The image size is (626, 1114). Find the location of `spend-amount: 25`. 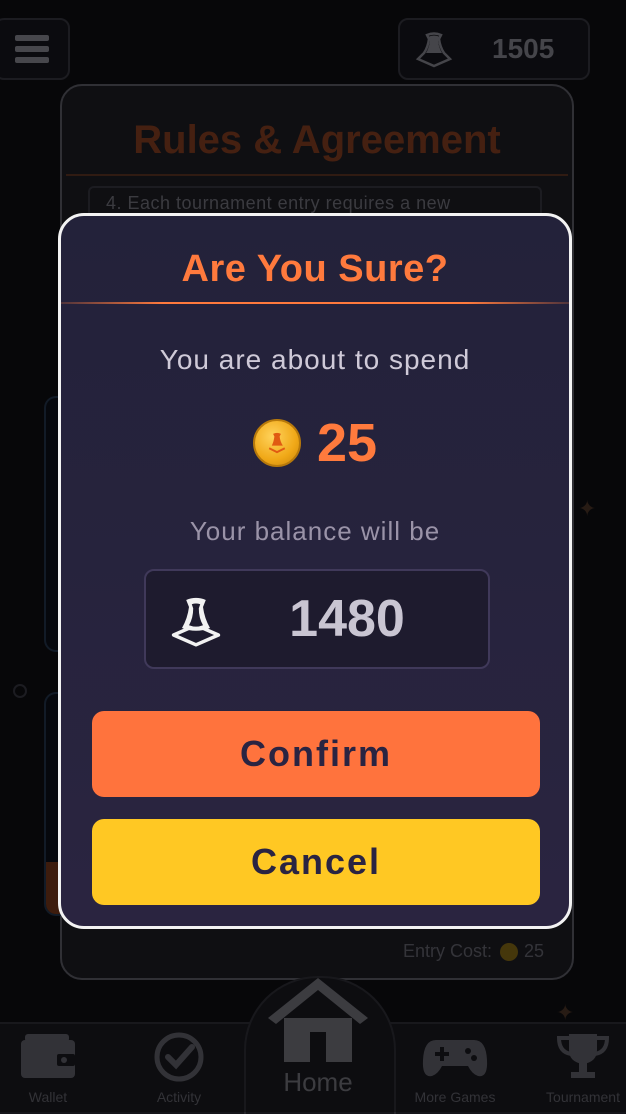

spend-amount: 25 is located at coordinates (347, 443).